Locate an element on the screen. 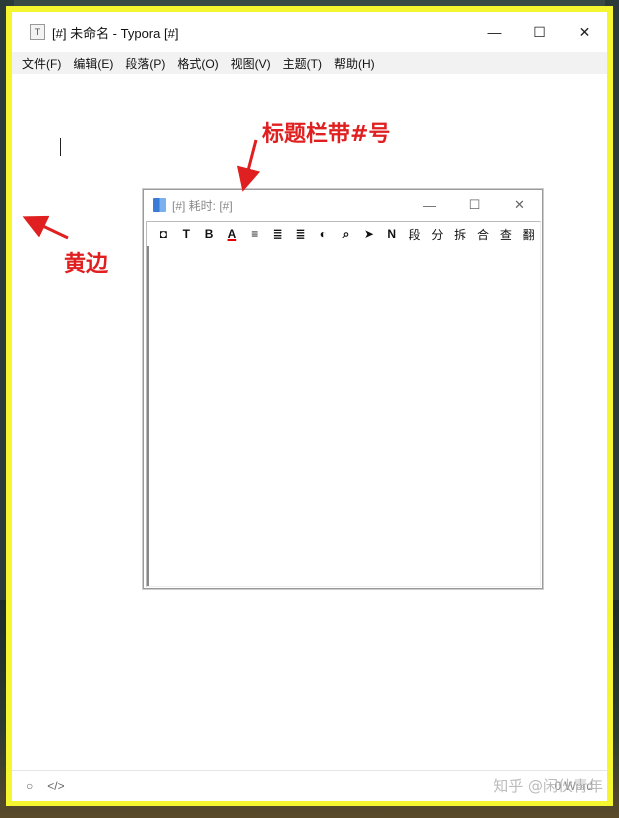 The width and height of the screenshot is (619, 818). frame-icon: ◘ is located at coordinates (163, 234).